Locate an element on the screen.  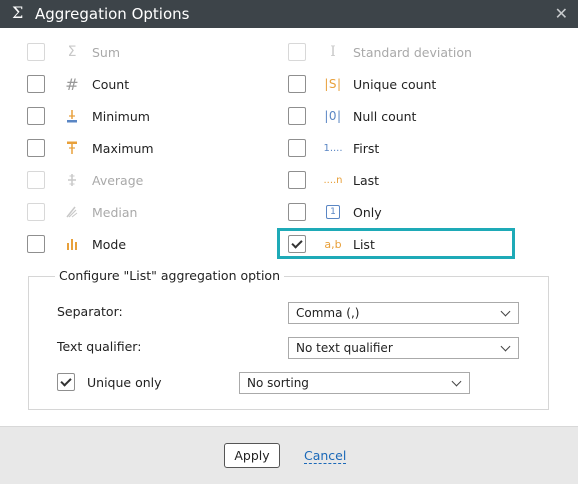
unique-only-option: Unique only is located at coordinates (109, 382).